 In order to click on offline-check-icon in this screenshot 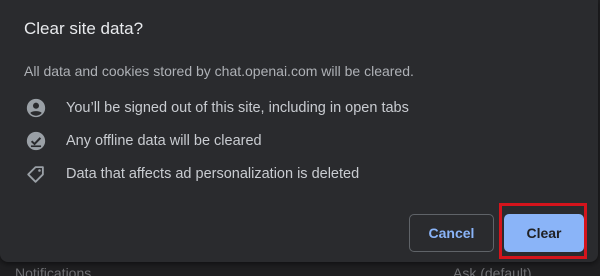, I will do `click(36, 141)`.